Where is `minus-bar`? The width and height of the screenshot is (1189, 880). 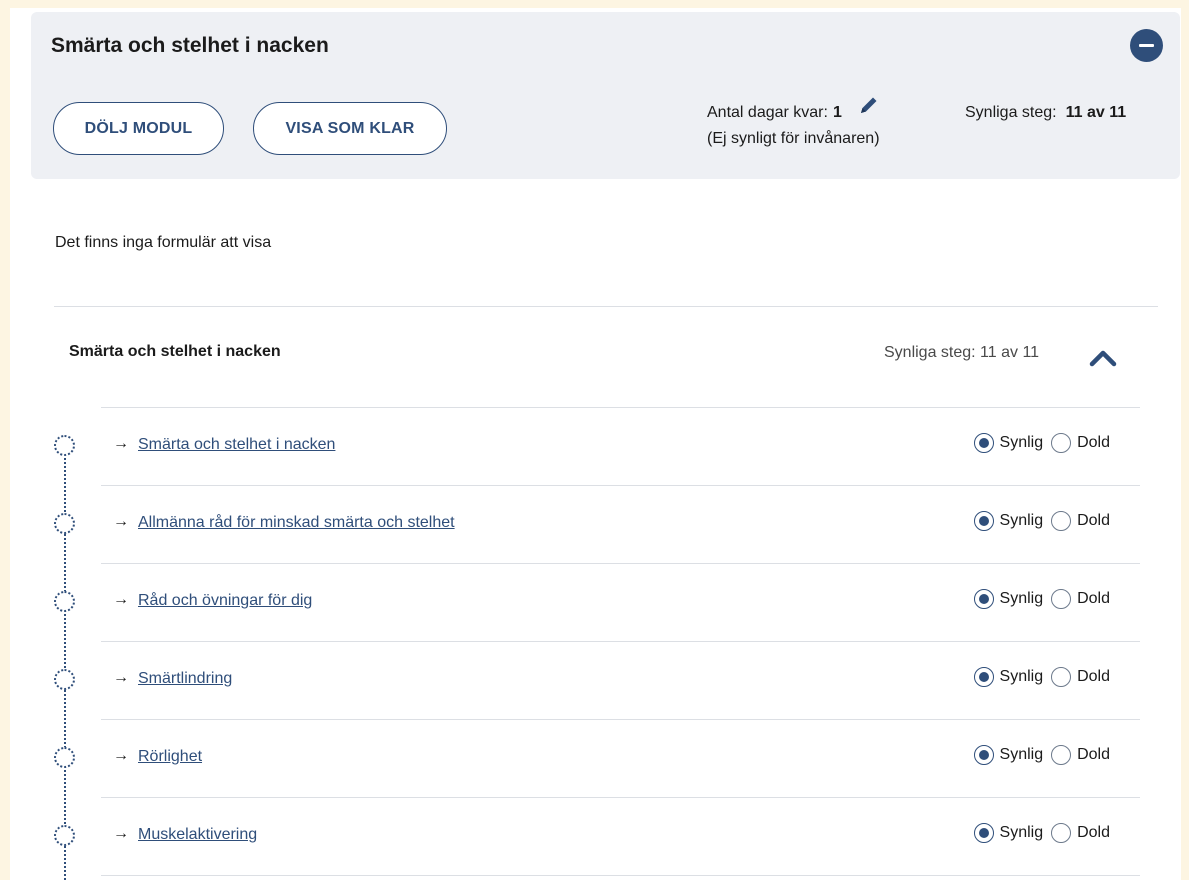
minus-bar is located at coordinates (1146, 45).